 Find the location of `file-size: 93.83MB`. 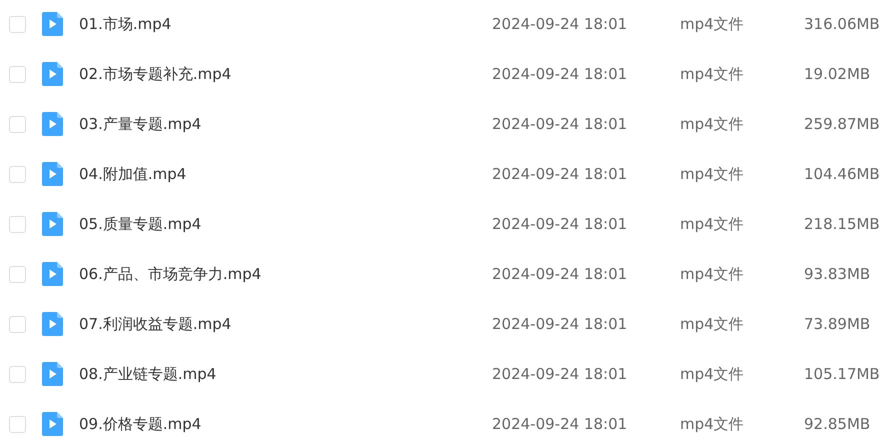

file-size: 93.83MB is located at coordinates (837, 273).